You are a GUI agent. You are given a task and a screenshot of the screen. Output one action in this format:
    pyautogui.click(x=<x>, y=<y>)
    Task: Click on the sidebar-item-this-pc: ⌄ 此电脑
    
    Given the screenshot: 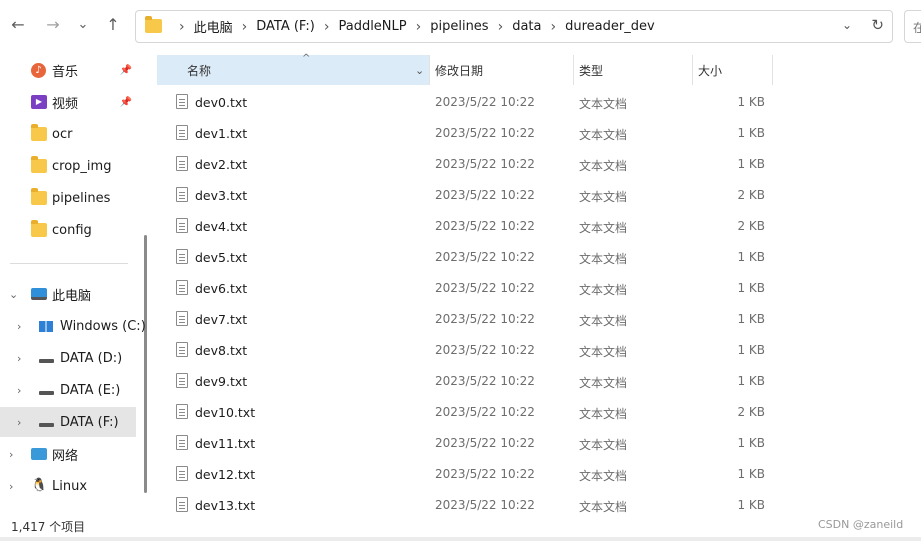 What is the action you would take?
    pyautogui.click(x=68, y=294)
    